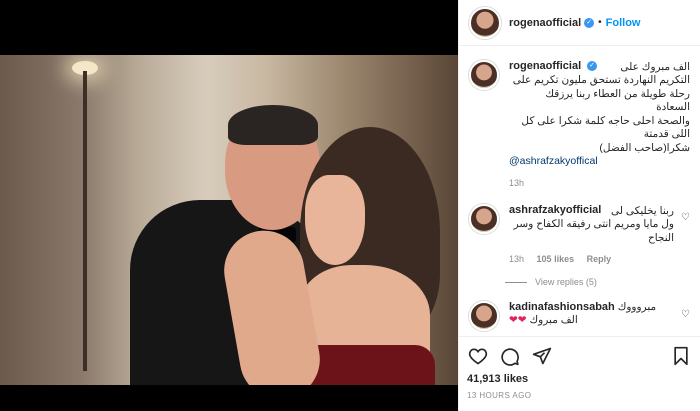 The height and width of the screenshot is (411, 700). Describe the element at coordinates (605, 120) in the screenshot. I see `comment-text-line: والصحة احلى حاجه كلمة شكرا على كل` at that location.